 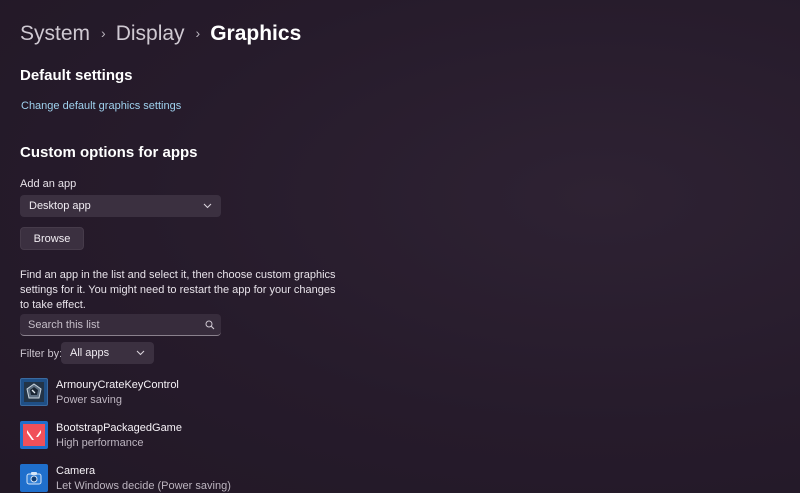 What do you see at coordinates (180, 394) in the screenshot?
I see `app-list-item: ArmouryCrateKeyControl Power saving` at bounding box center [180, 394].